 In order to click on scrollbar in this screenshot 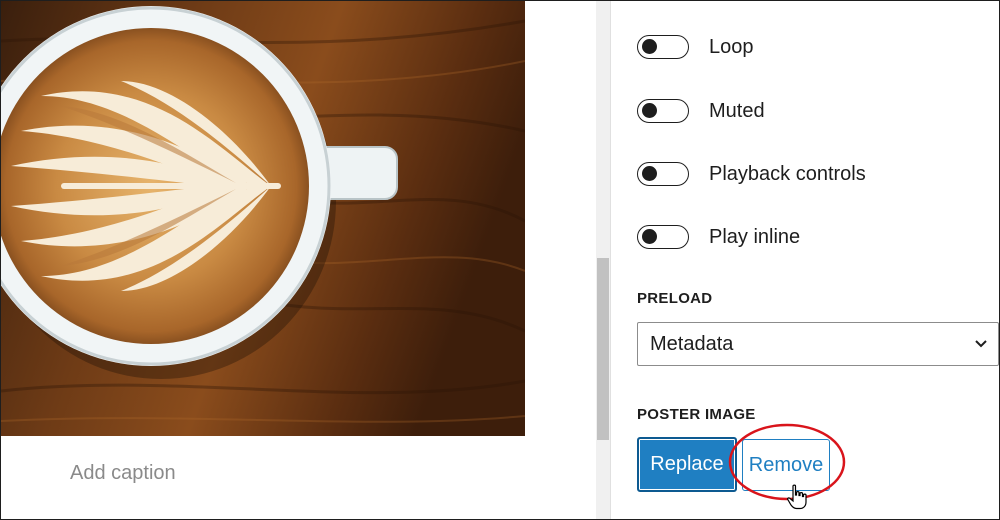, I will do `click(603, 260)`.